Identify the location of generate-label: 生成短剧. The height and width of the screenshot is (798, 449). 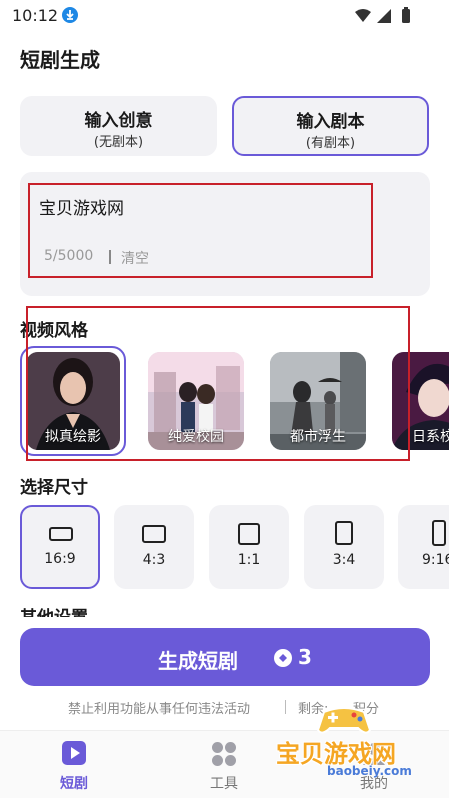
(198, 661).